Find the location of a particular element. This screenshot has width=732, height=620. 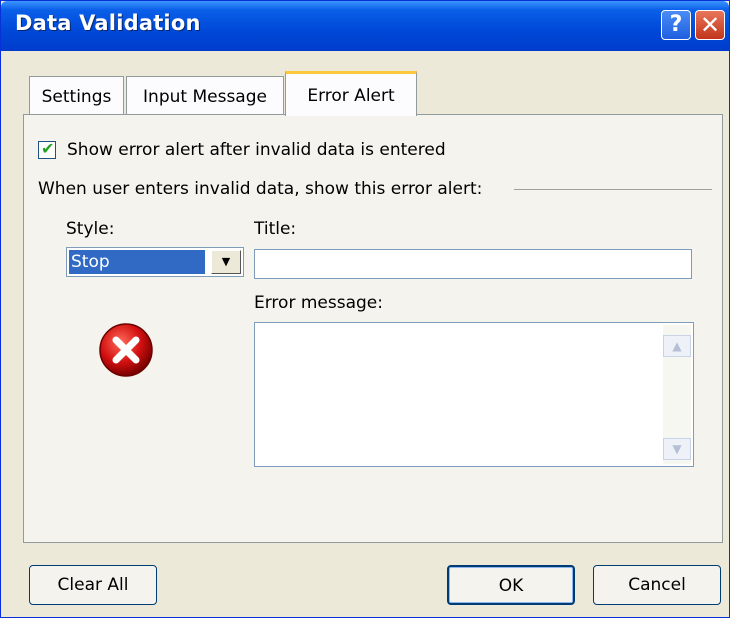

ok-button: OK is located at coordinates (511, 585).